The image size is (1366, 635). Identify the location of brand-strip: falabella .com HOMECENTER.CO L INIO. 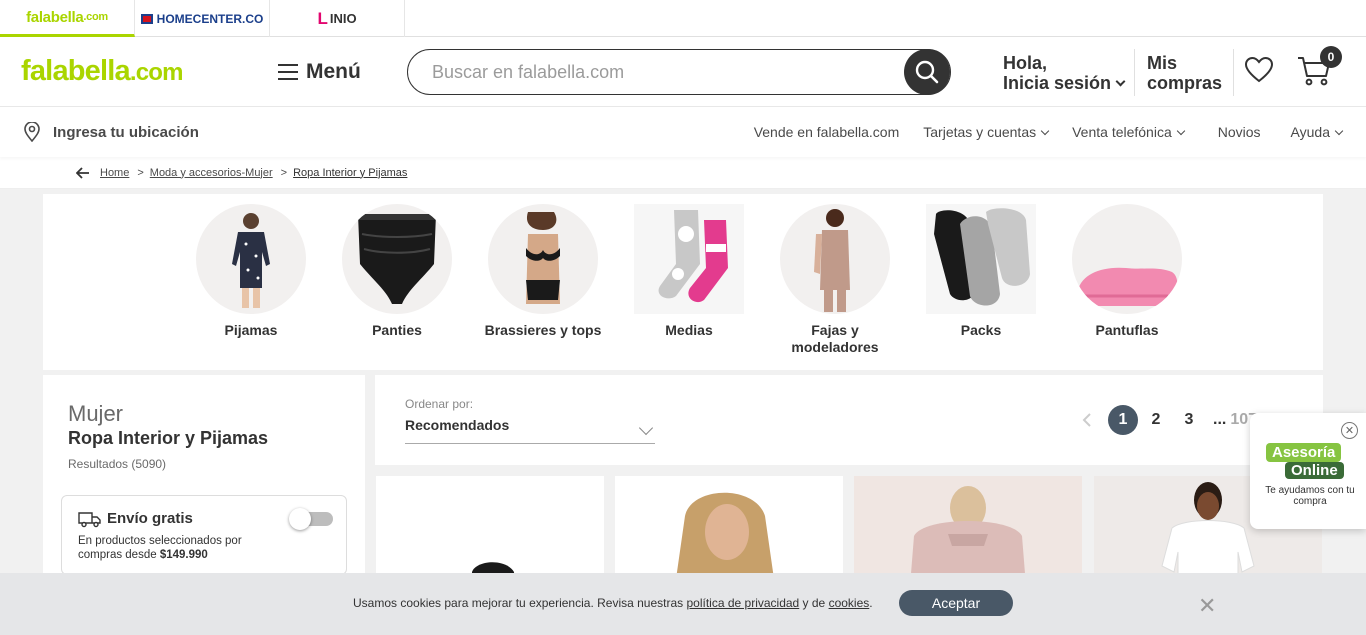
(683, 18).